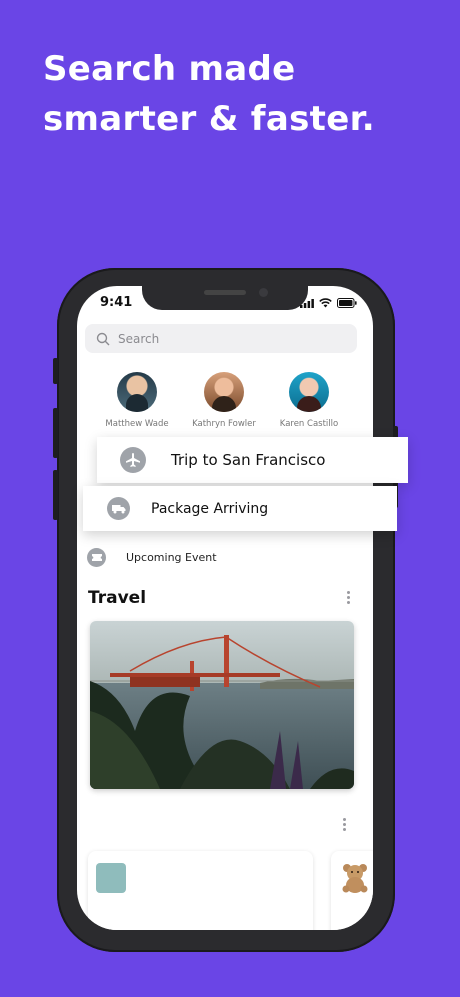  I want to click on search-placeholder: Search, so click(139, 338).